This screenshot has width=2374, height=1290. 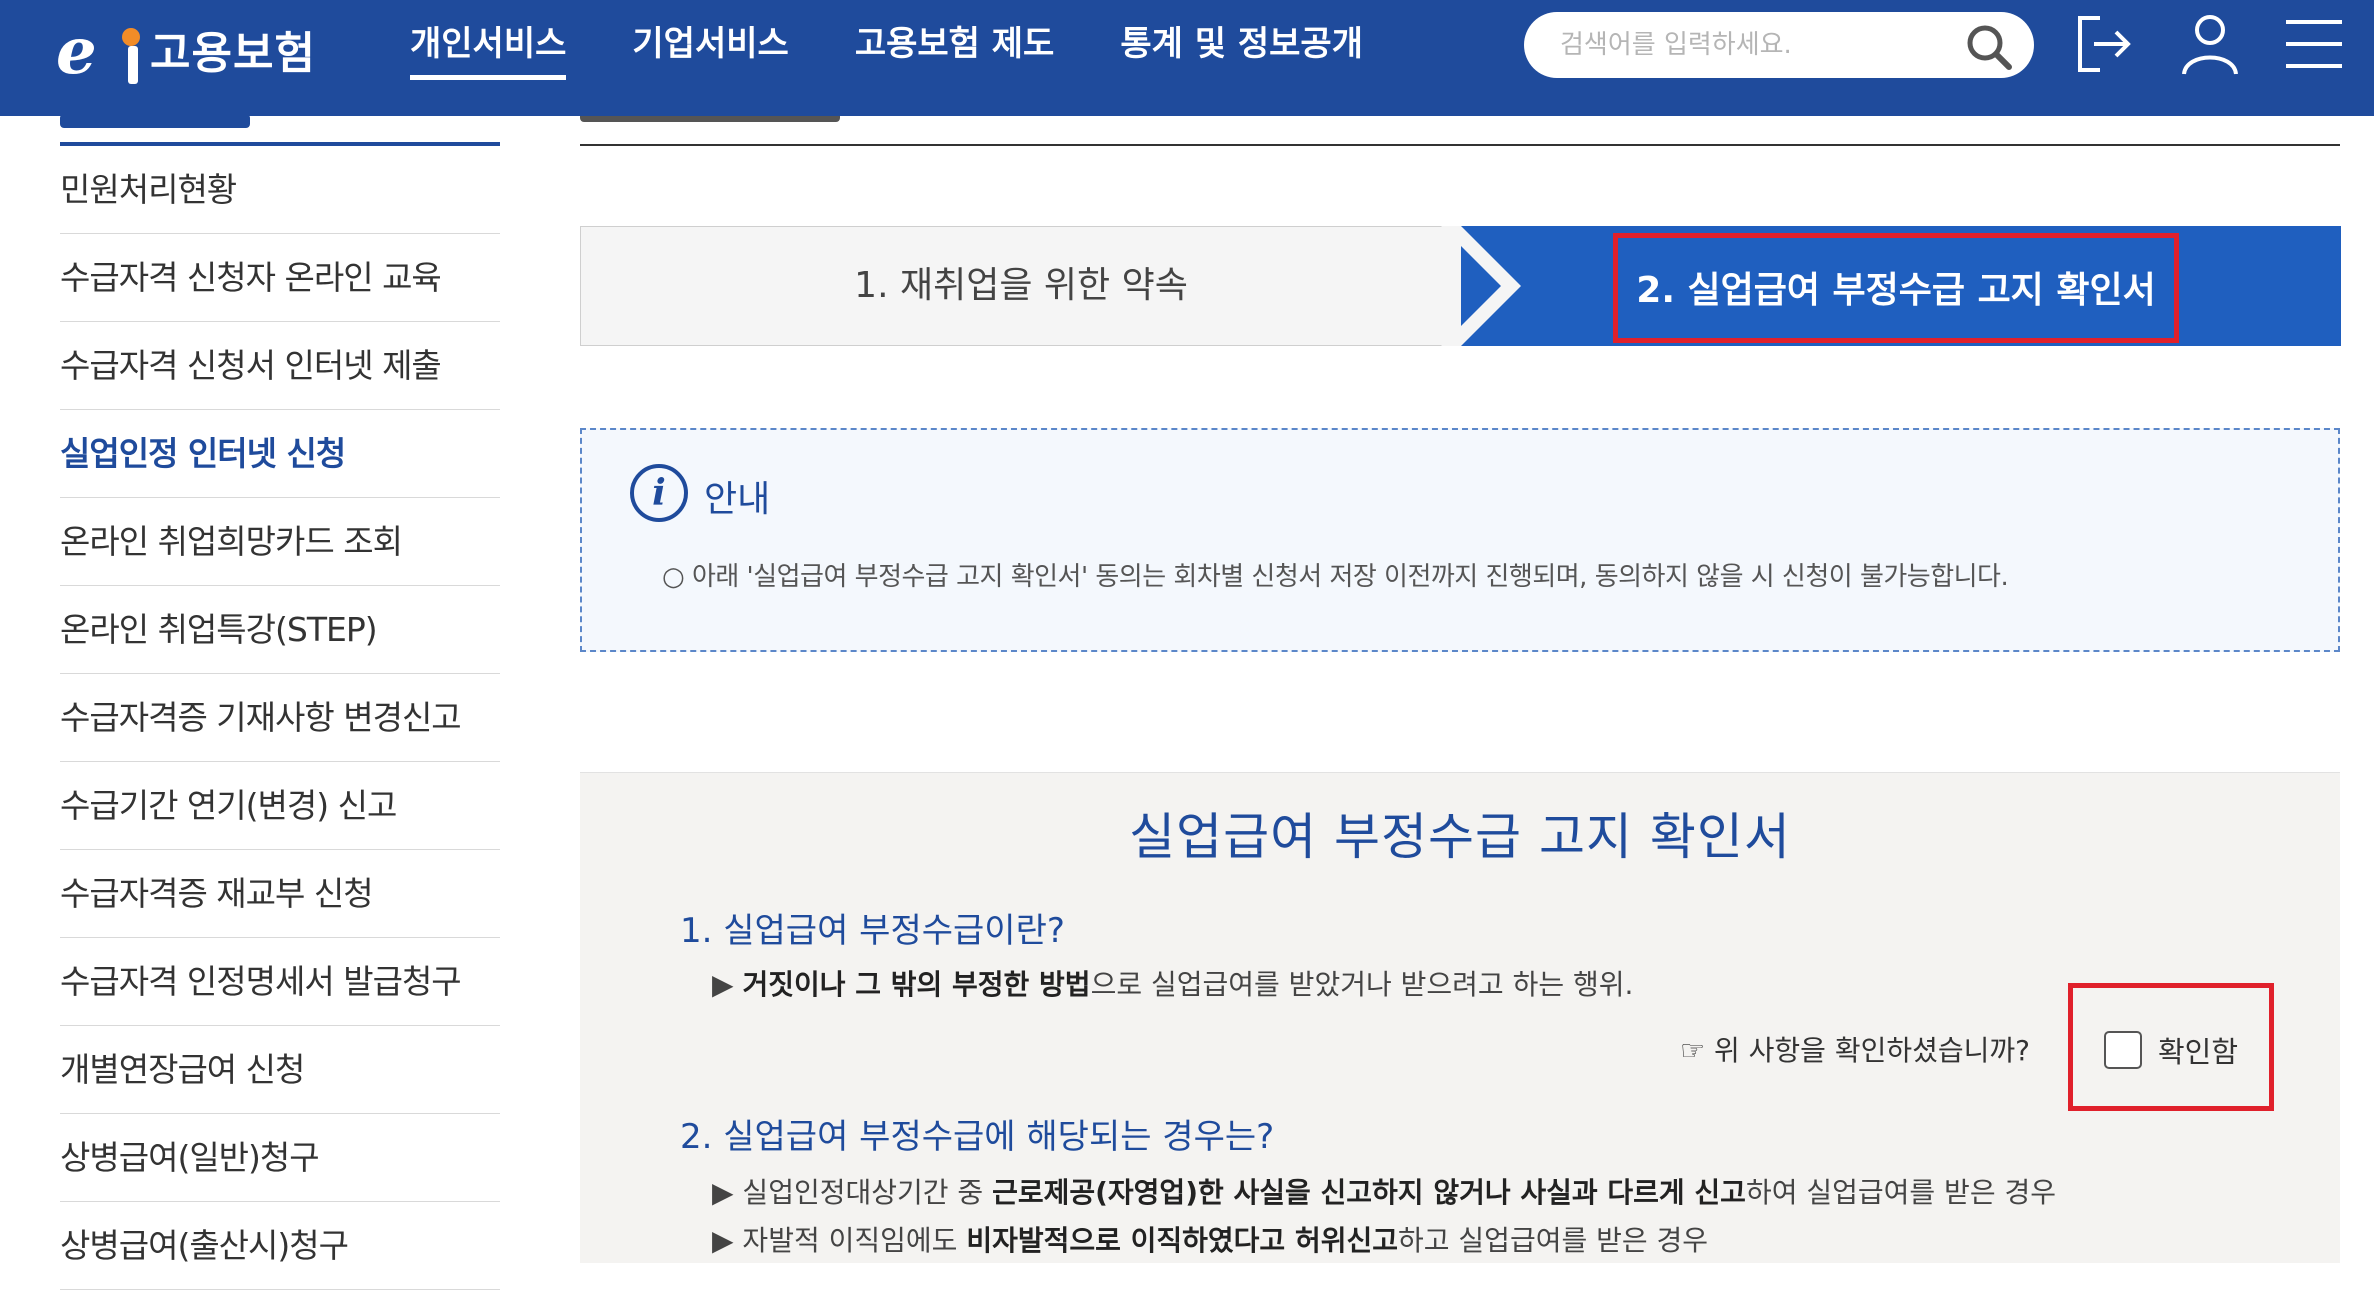 I want to click on step-2-current: 2. 실업급여 부정수급 고지 확인서, so click(x=1896, y=288).